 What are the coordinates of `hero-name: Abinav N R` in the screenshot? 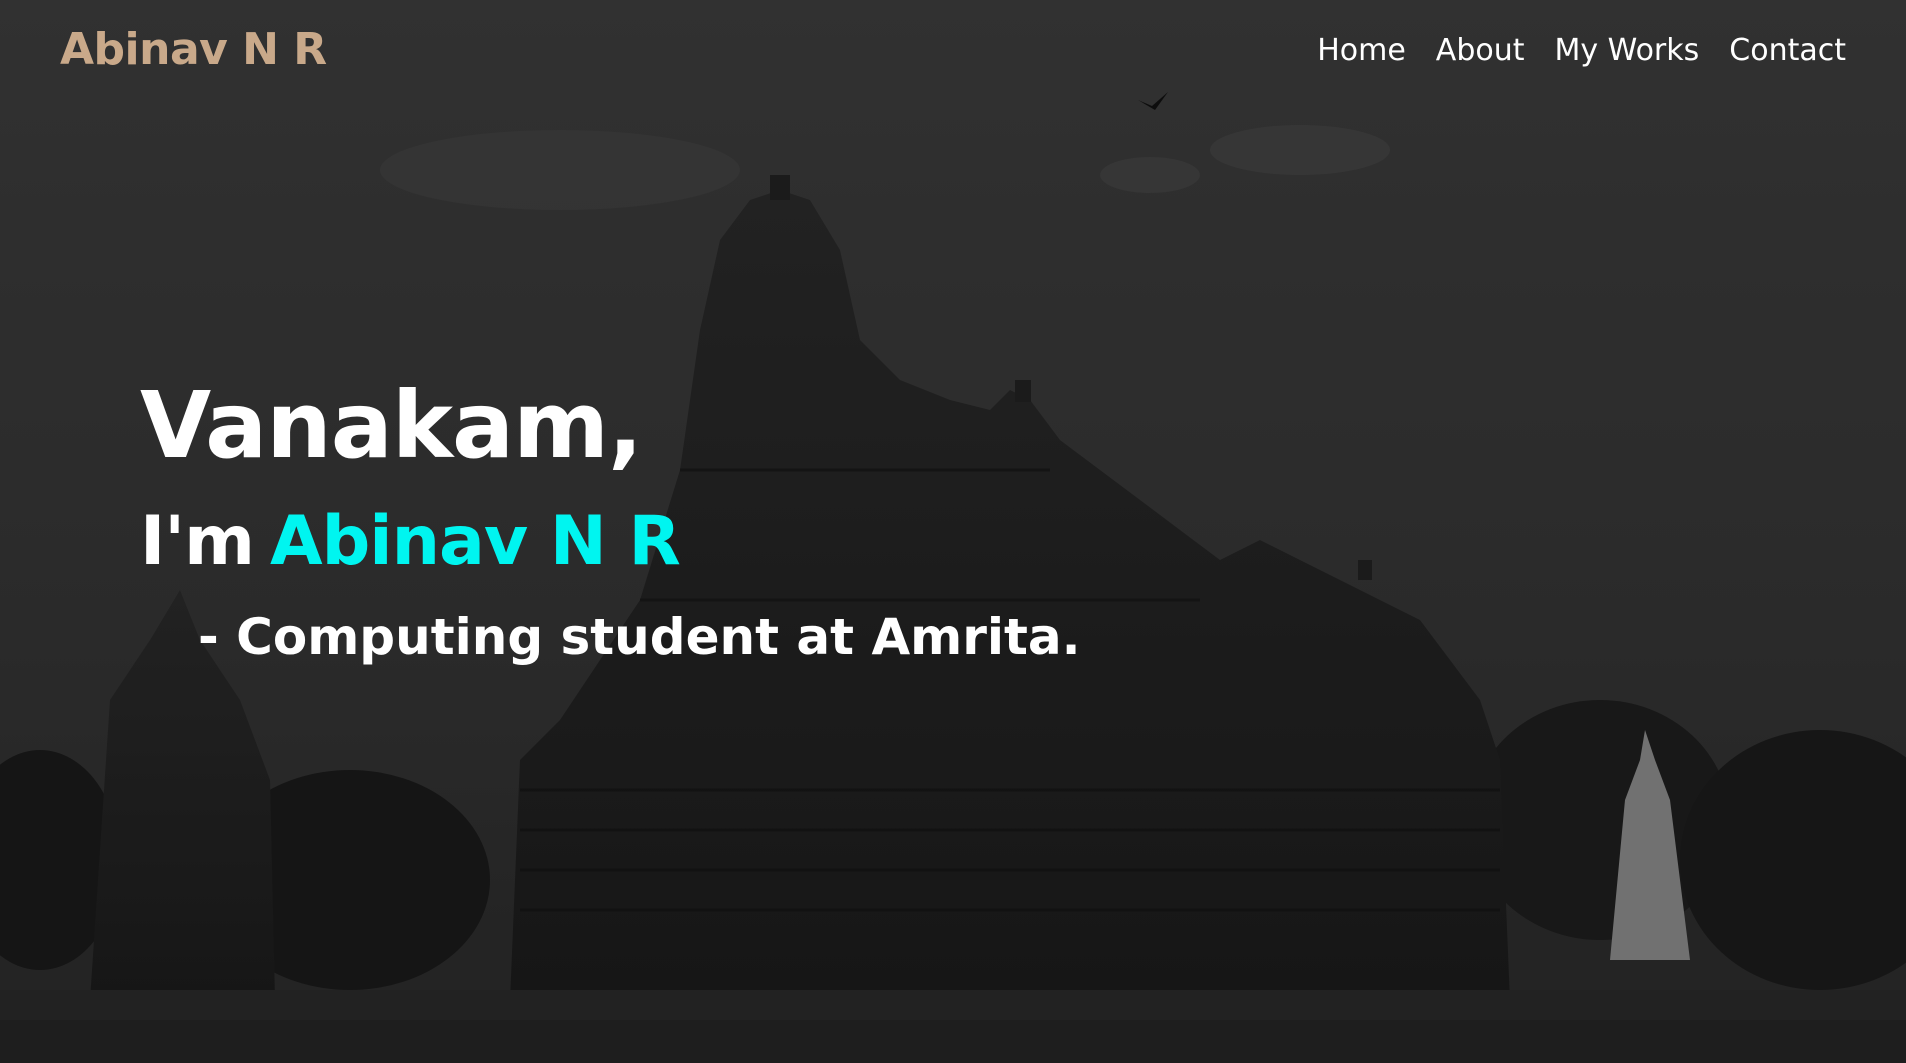 It's located at (475, 541).